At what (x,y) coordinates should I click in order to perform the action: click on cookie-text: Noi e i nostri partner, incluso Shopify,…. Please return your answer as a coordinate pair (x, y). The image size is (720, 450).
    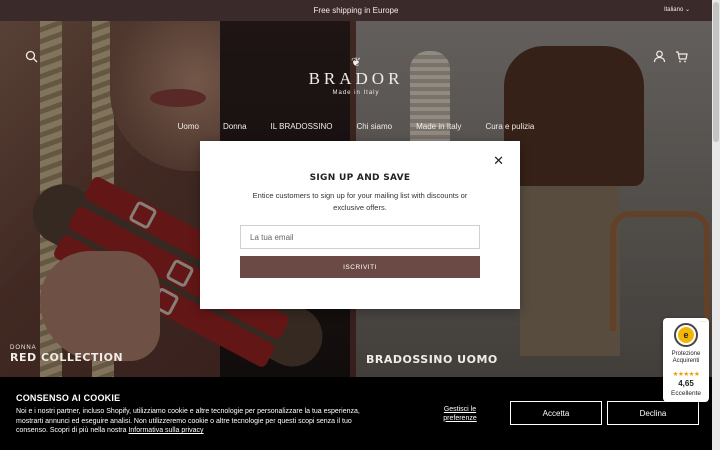
    Looking at the image, I should click on (198, 421).